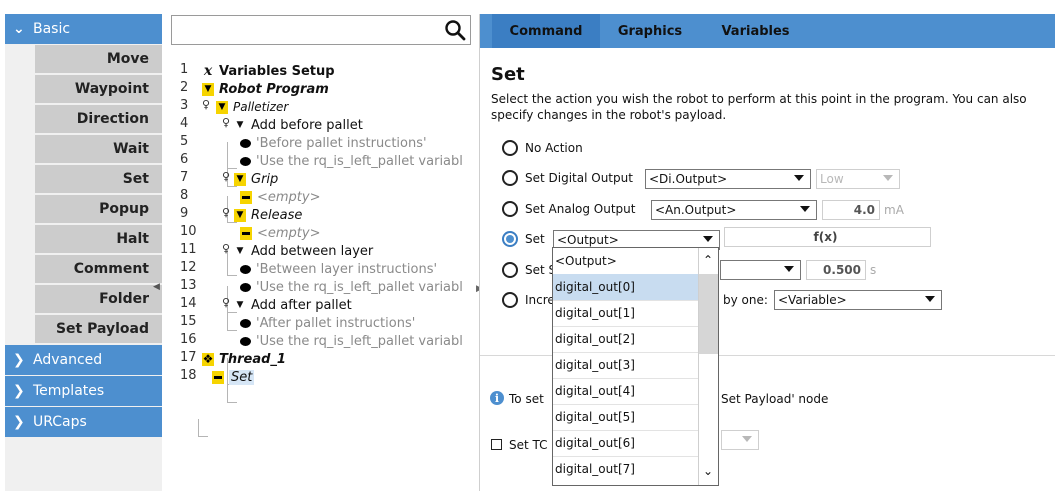 The image size is (1055, 491). I want to click on tree-row: 3 ♀ ▼ Palletizer, so click(320, 107).